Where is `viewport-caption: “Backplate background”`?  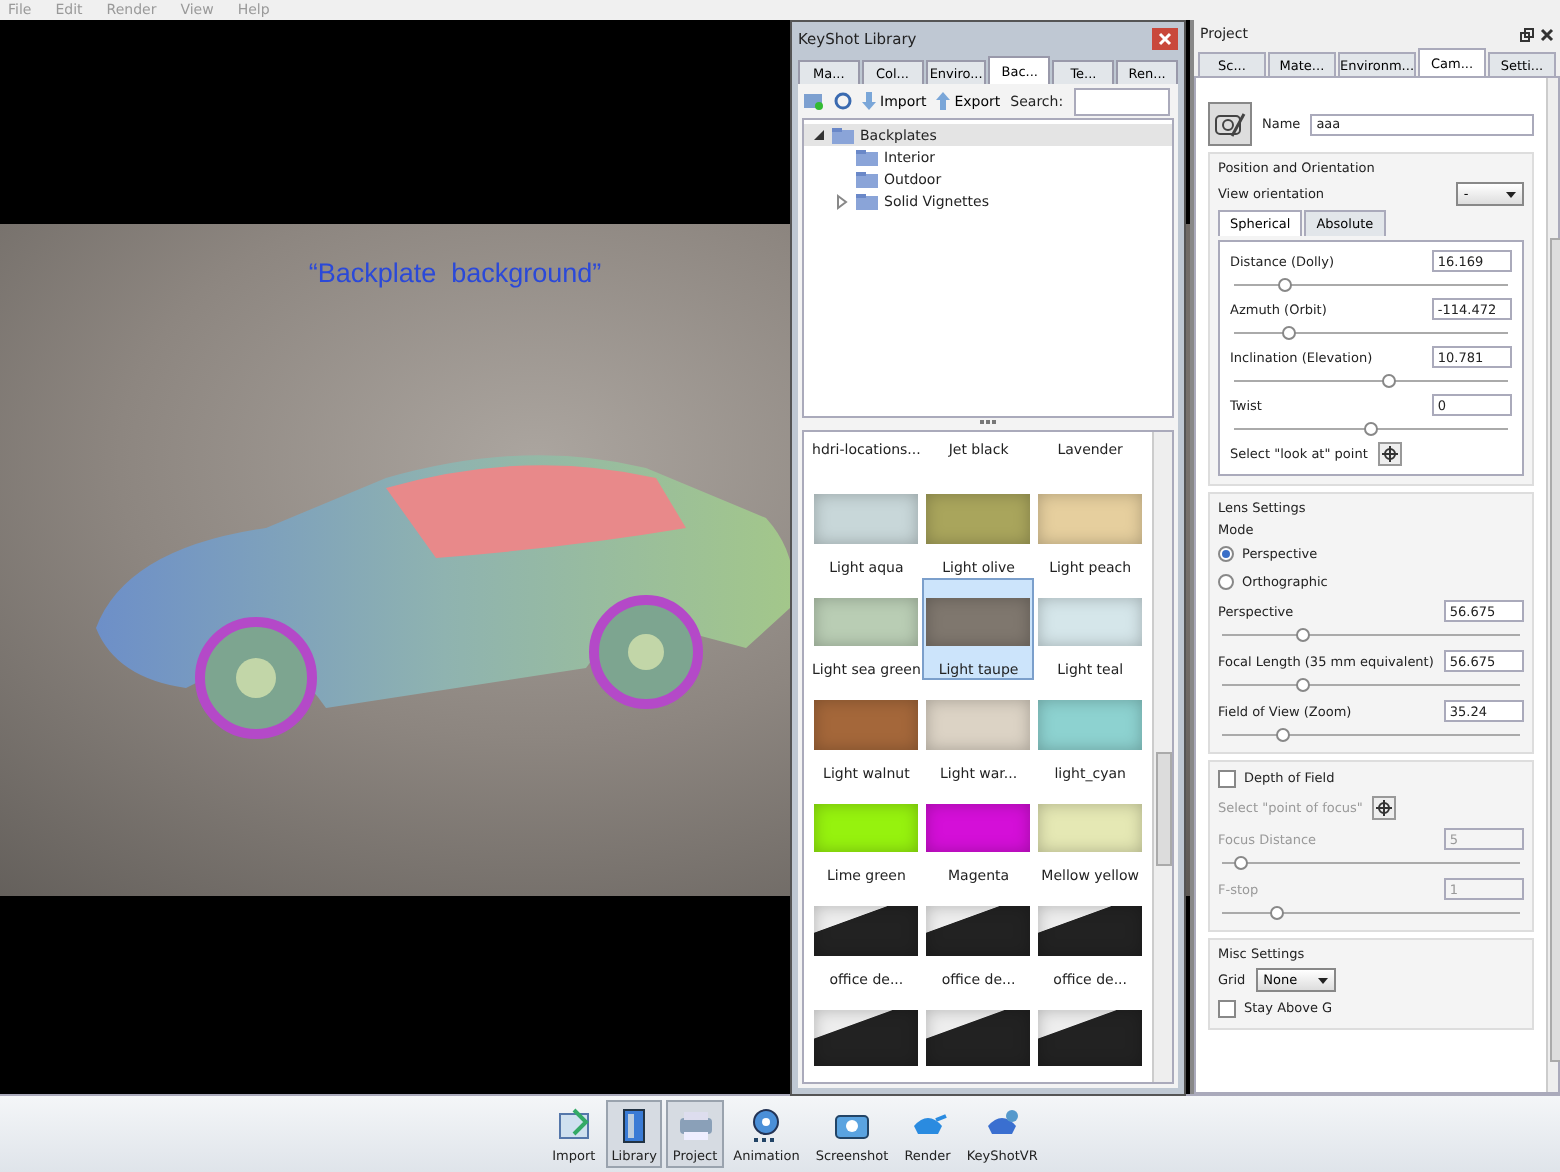
viewport-caption: “Backplate background” is located at coordinates (455, 273).